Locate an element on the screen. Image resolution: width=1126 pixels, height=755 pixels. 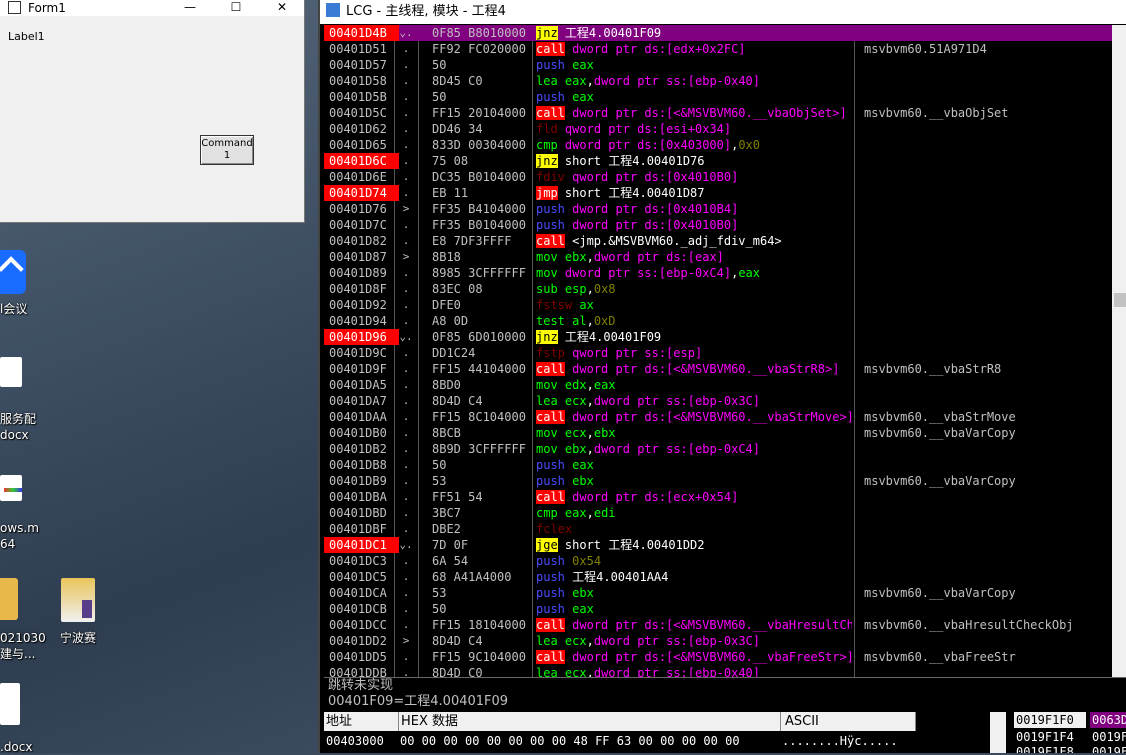
disasm-row: 00401DC3. 6A 54 push 0x54 is located at coordinates (718, 561).